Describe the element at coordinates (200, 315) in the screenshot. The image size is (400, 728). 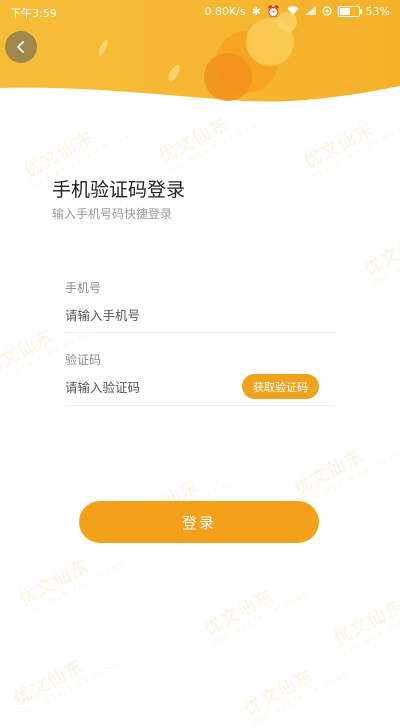
I see `phone-input` at that location.